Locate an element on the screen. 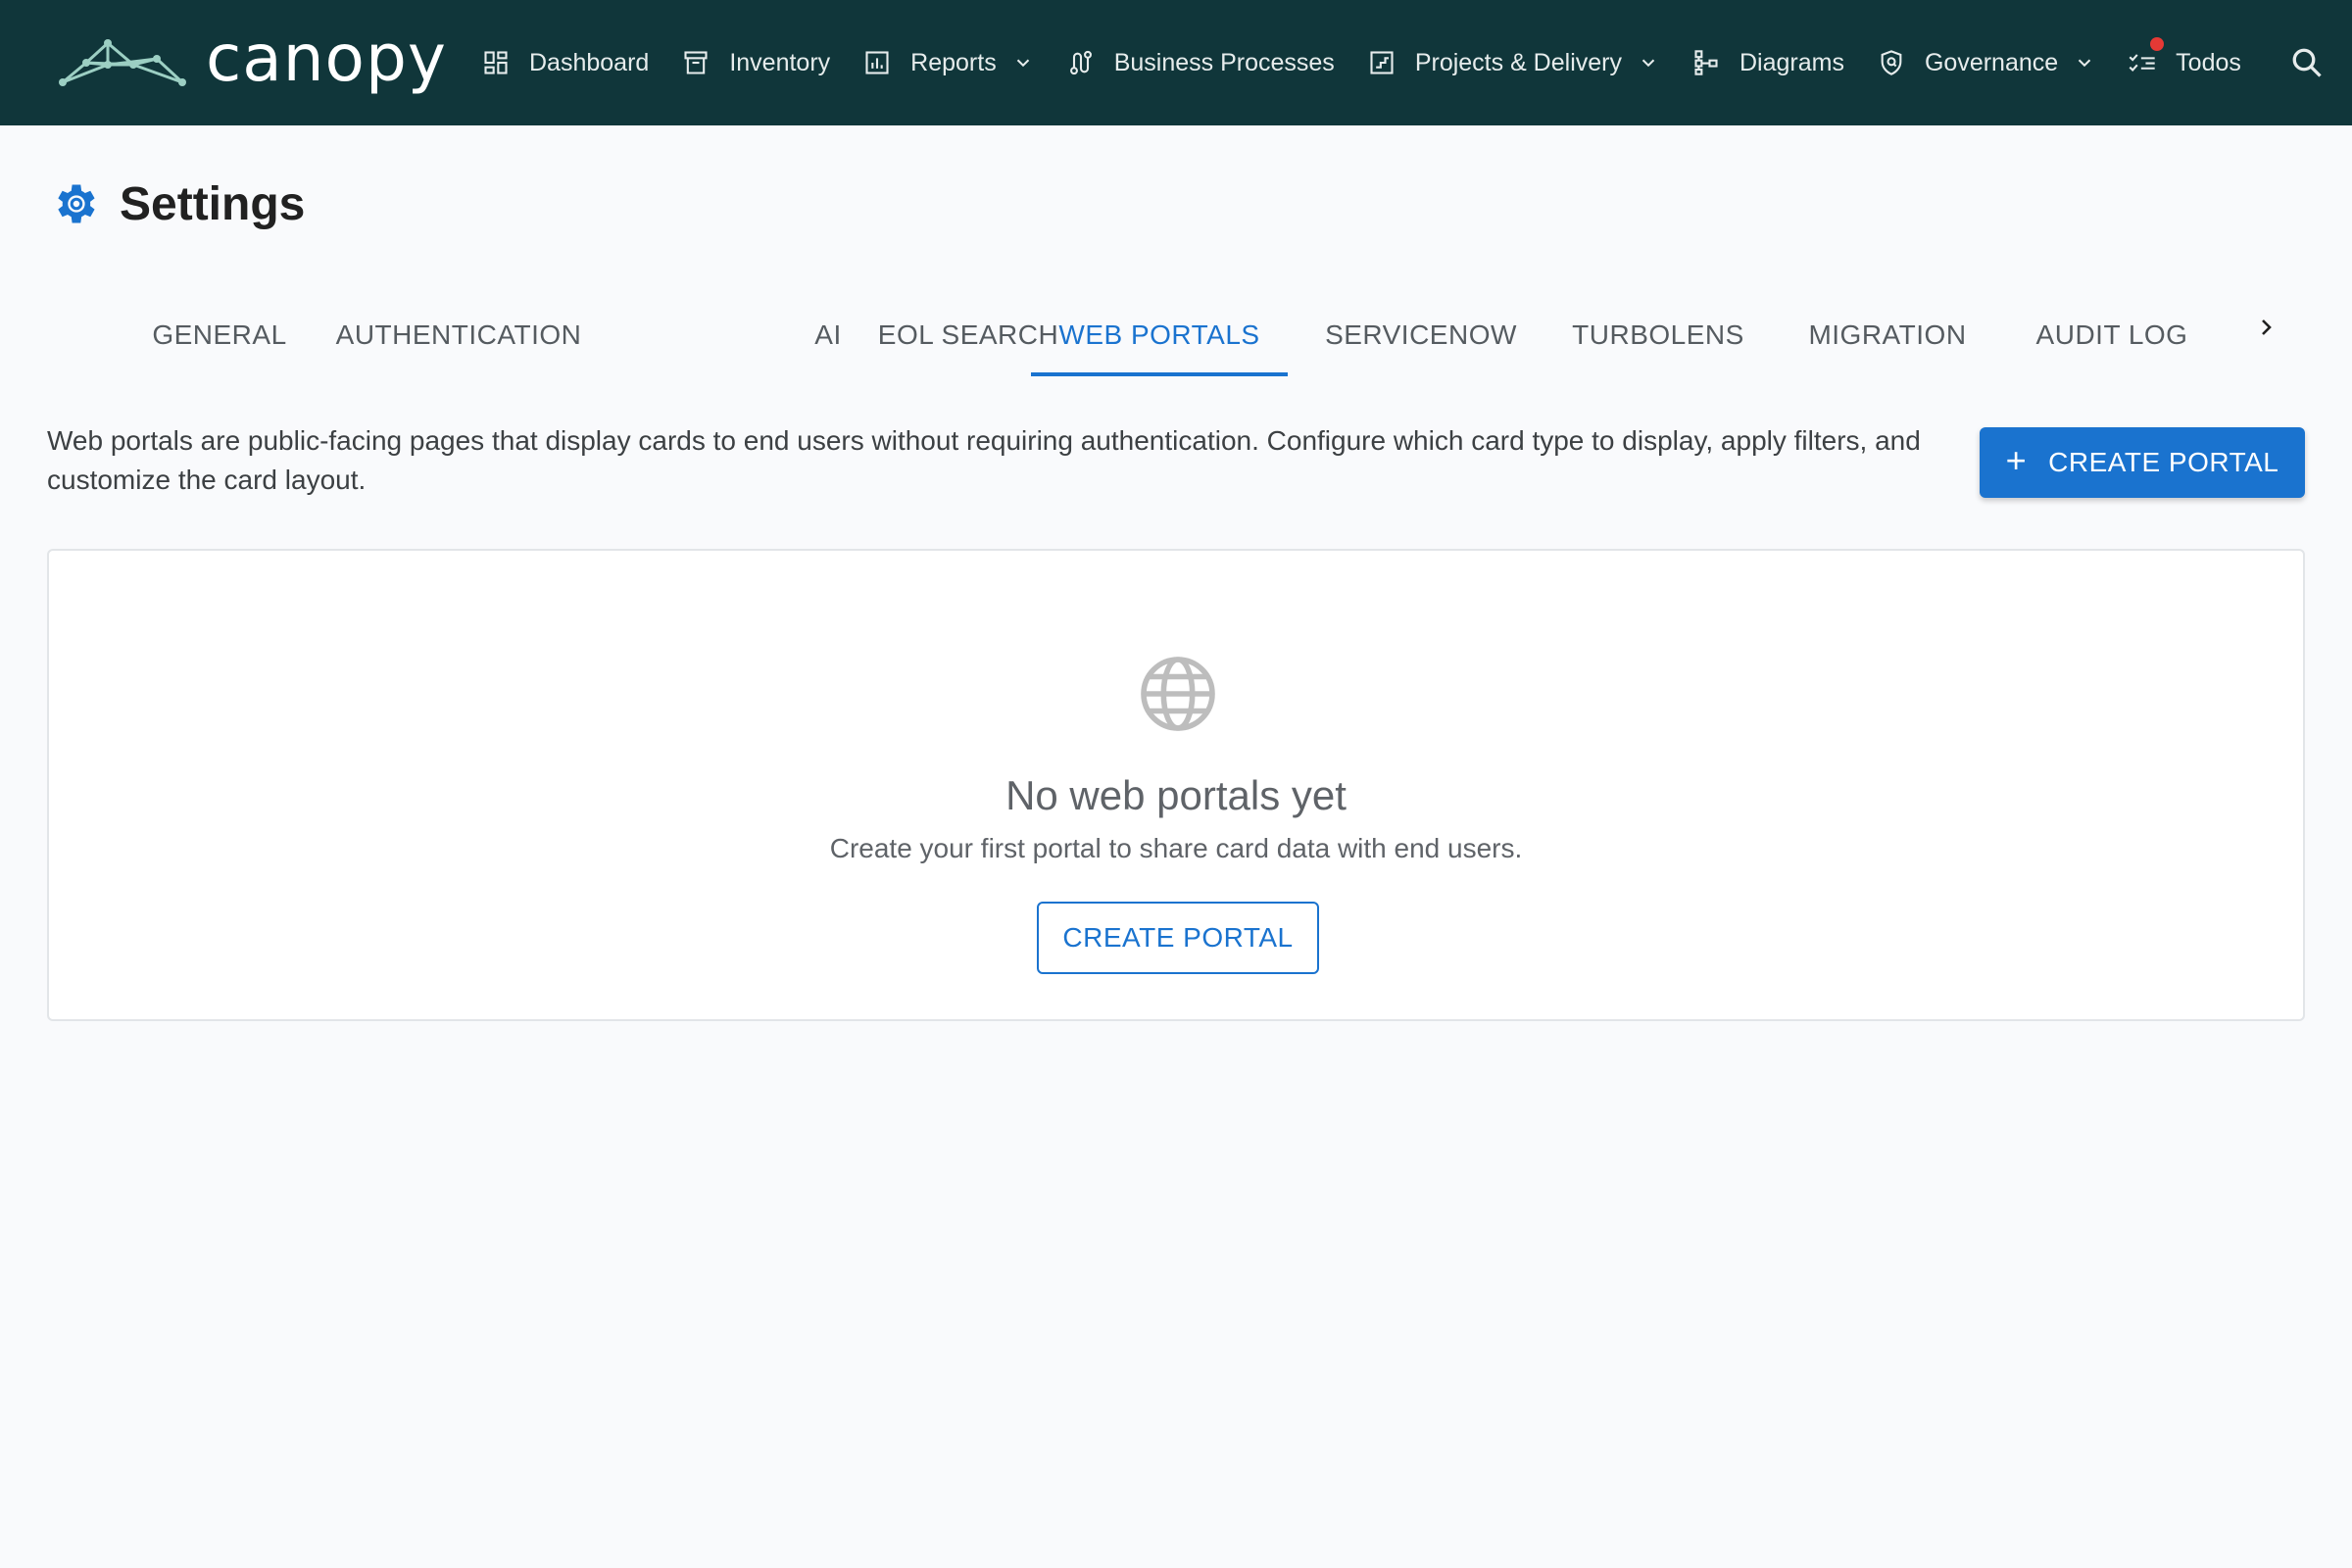 Image resolution: width=2352 pixels, height=1568 pixels. page-header: Settings is located at coordinates (177, 203).